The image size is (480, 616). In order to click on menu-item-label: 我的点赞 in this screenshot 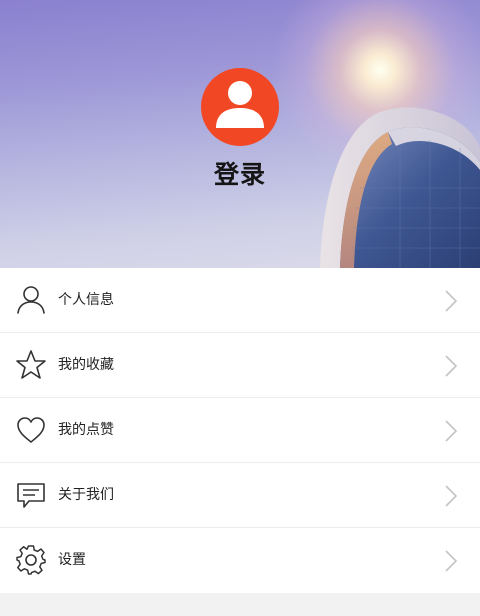, I will do `click(86, 430)`.